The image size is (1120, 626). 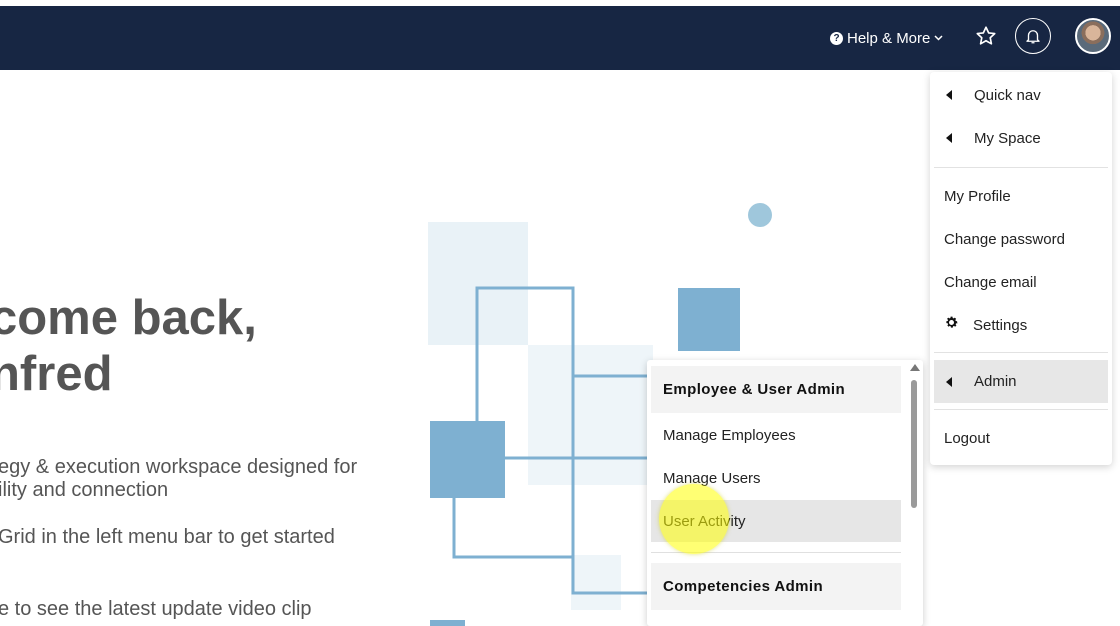 What do you see at coordinates (1007, 95) in the screenshot?
I see `quick-nav-label: Quick nav` at bounding box center [1007, 95].